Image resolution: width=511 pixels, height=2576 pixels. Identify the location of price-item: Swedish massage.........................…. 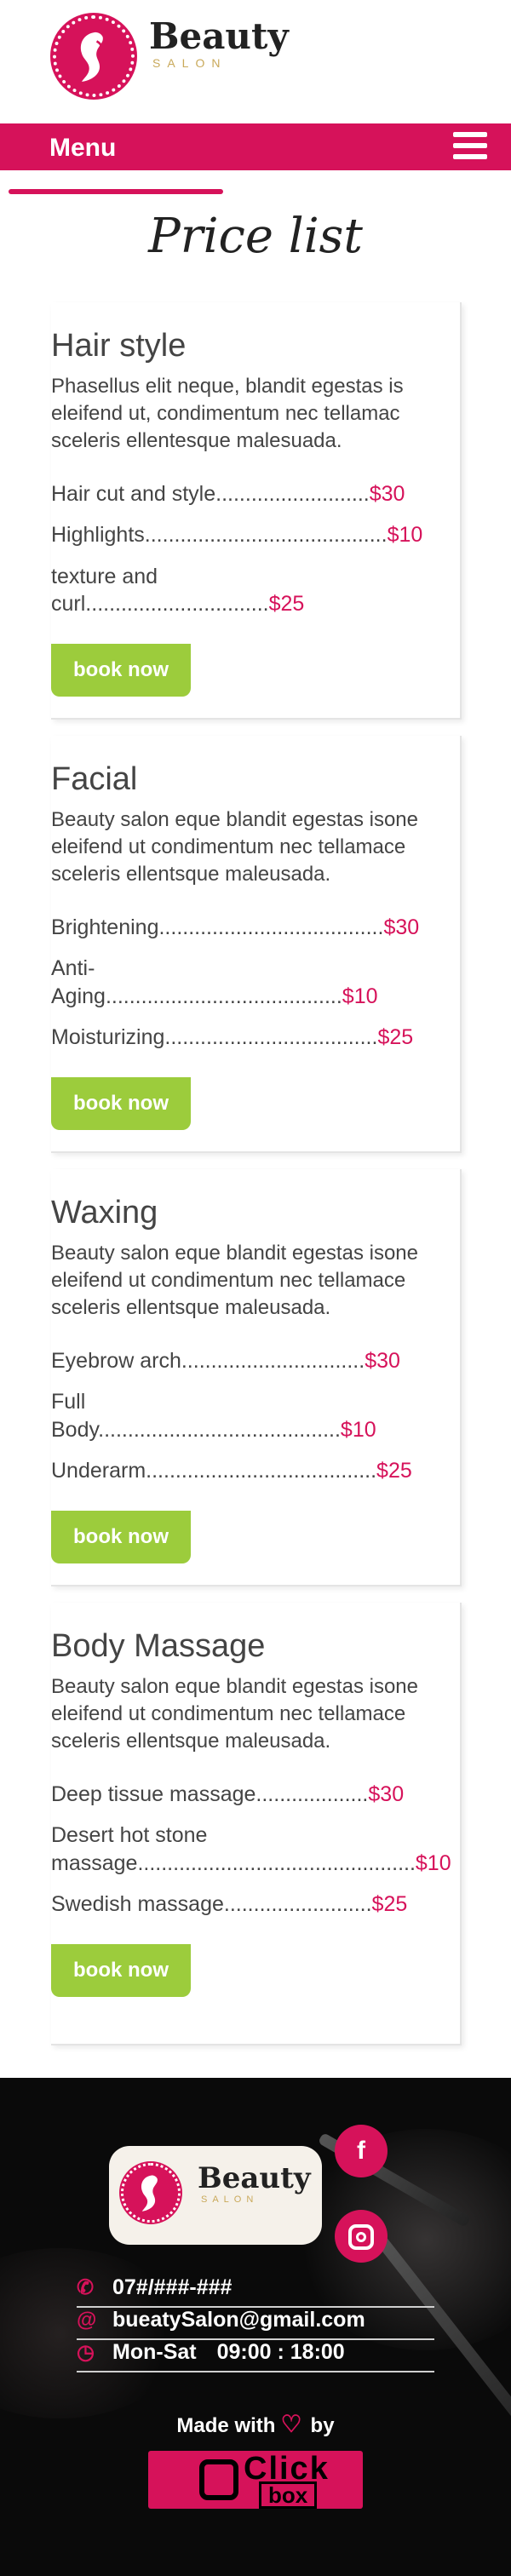
(229, 1904).